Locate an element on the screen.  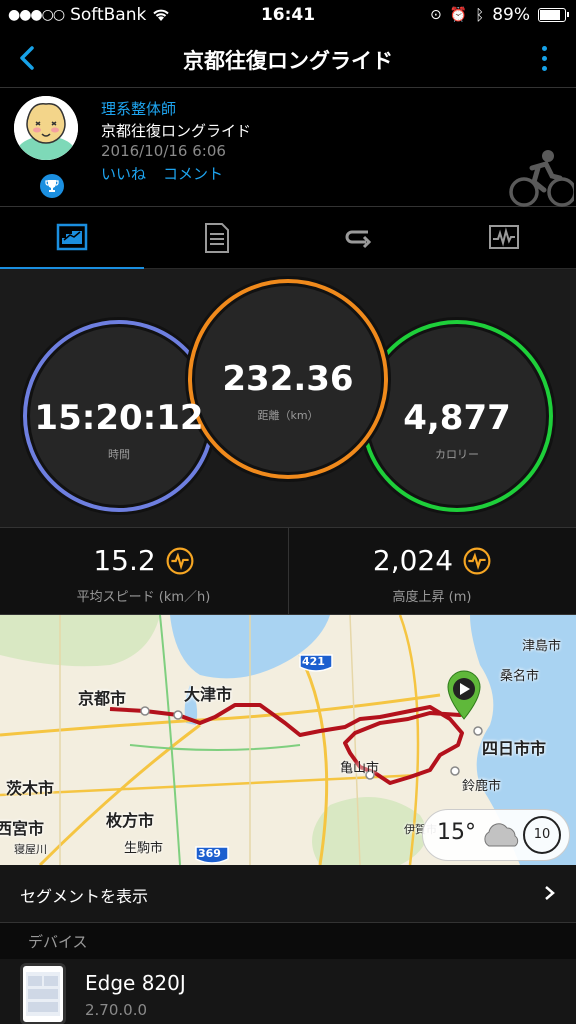
distance-value: 232.36 is located at coordinates (288, 379).